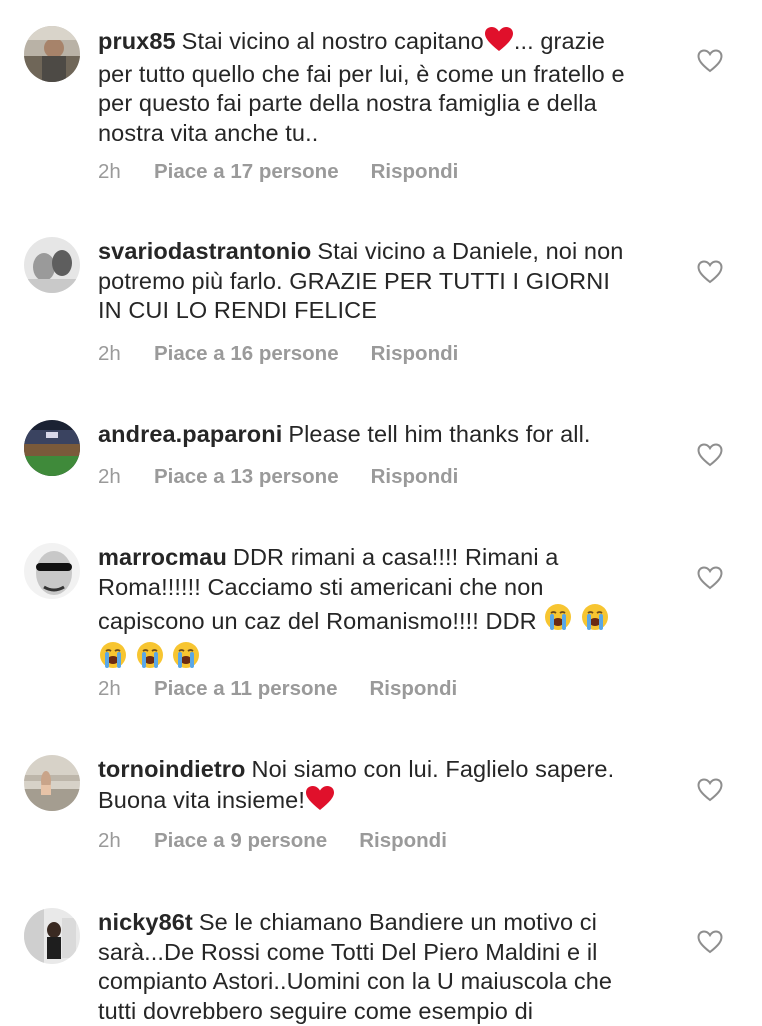 The height and width of the screenshot is (1026, 762). I want to click on comment-meta: 2h Piace a 16 persone Rispondi, so click(278, 354).